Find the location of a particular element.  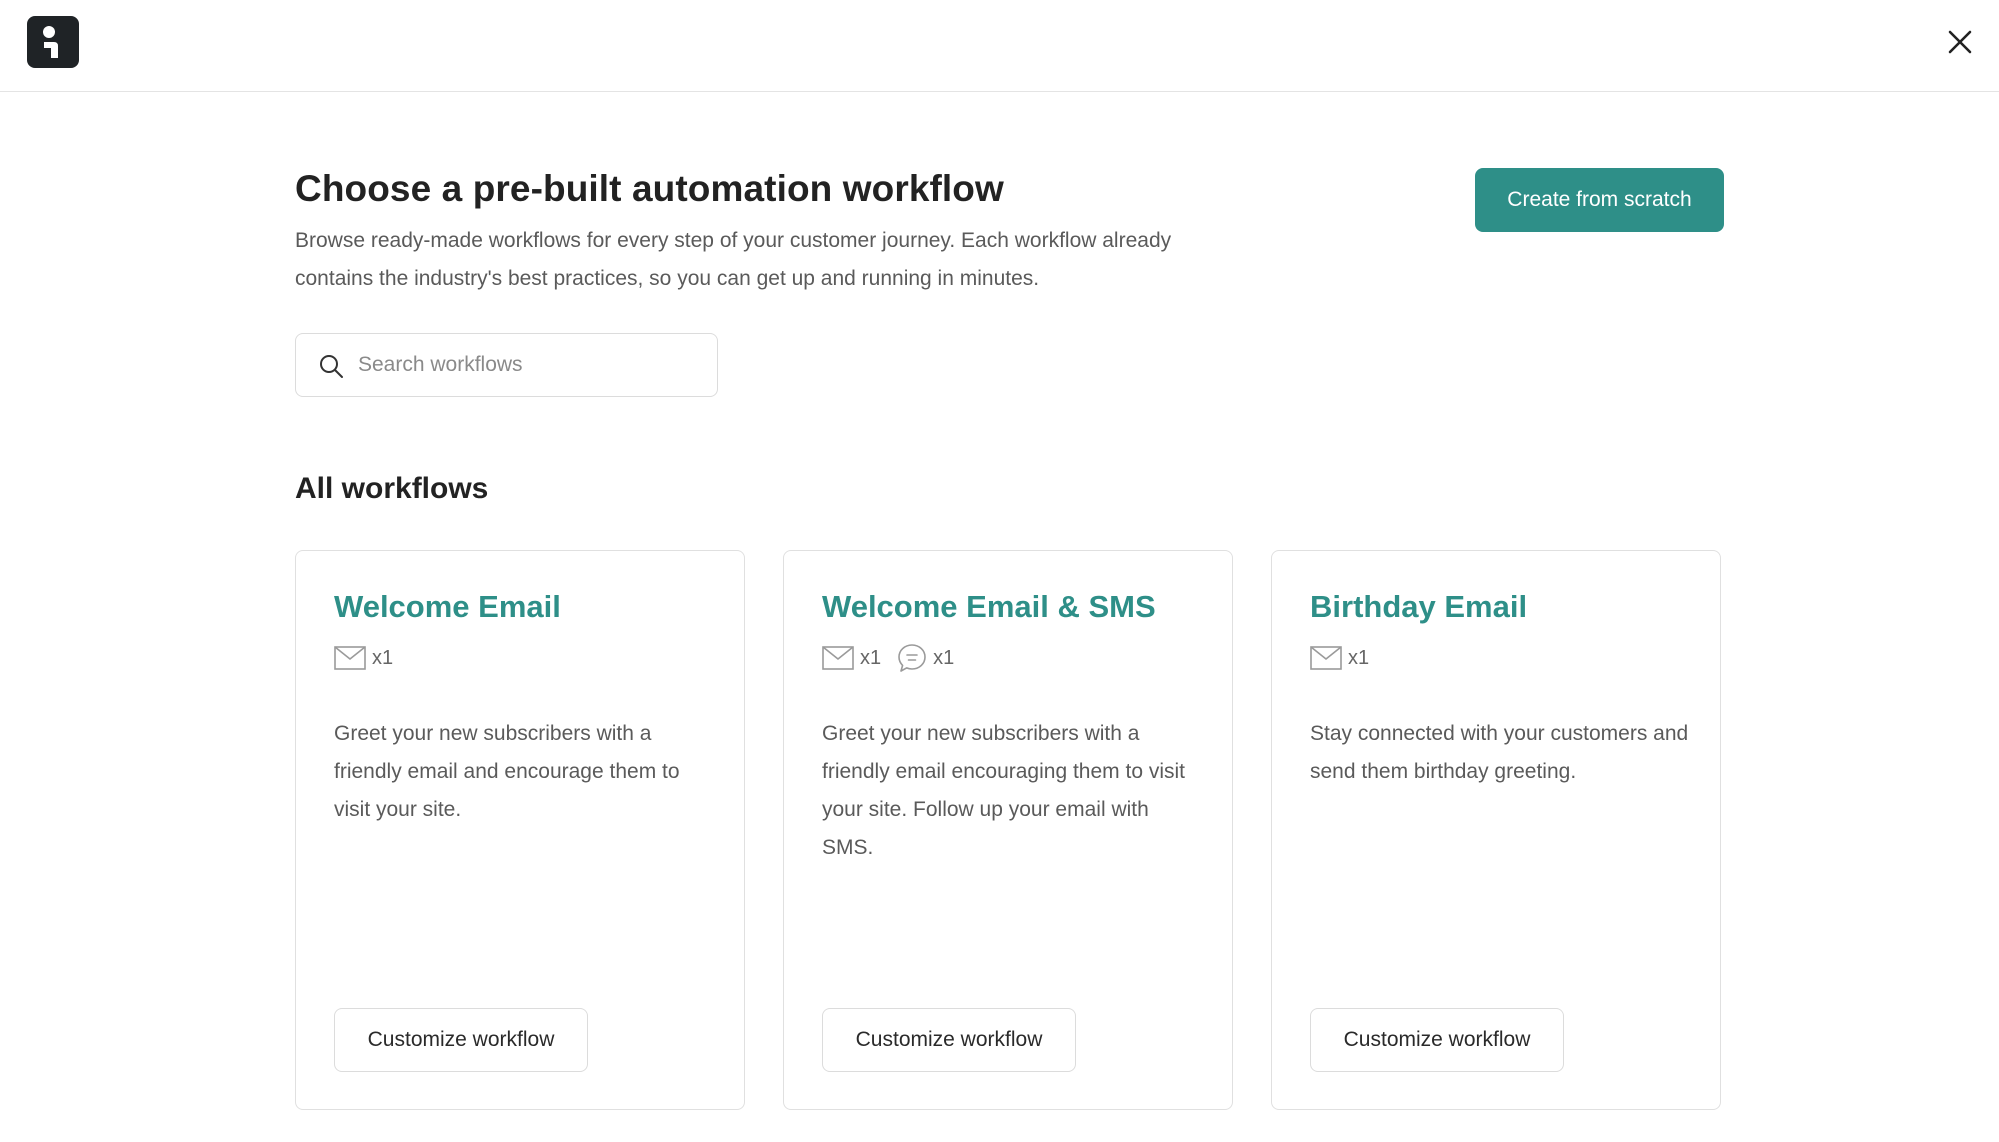

section-title: All workflows is located at coordinates (392, 488).